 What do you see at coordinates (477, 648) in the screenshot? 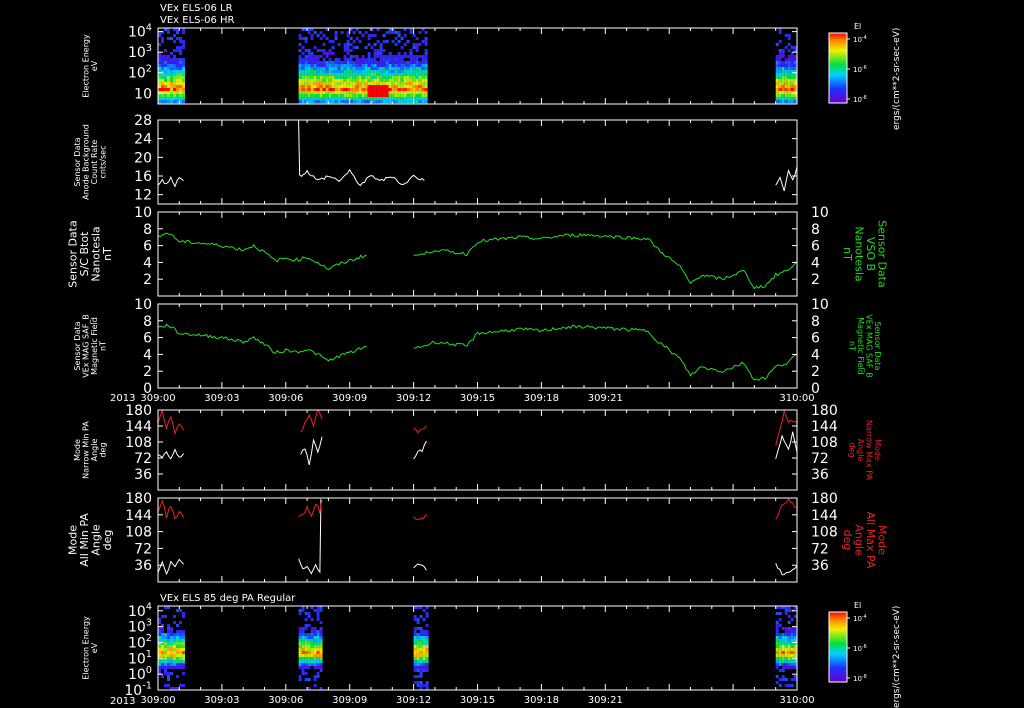
I see `panel-frame` at bounding box center [477, 648].